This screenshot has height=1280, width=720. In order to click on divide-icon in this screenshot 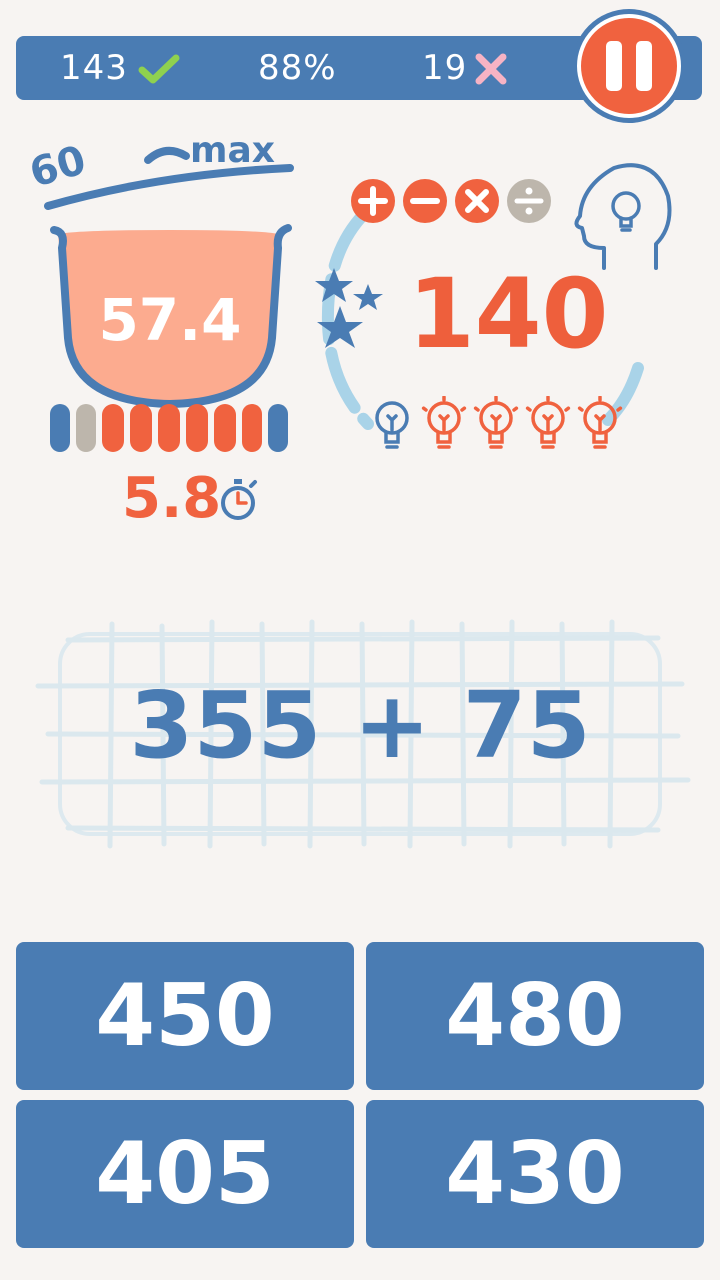, I will do `click(529, 201)`.